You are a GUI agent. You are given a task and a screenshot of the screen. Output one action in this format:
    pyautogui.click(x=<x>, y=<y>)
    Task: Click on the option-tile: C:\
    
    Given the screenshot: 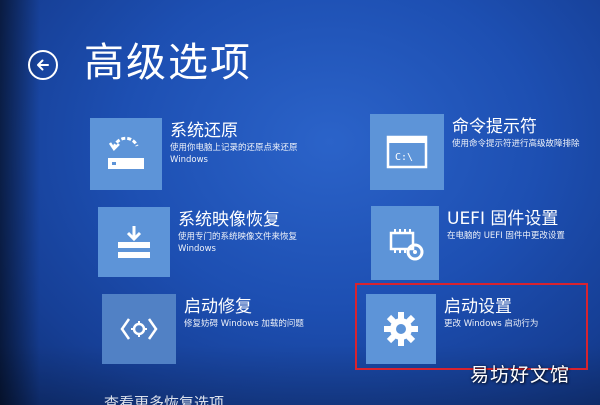 What is the action you would take?
    pyautogui.click(x=407, y=152)
    